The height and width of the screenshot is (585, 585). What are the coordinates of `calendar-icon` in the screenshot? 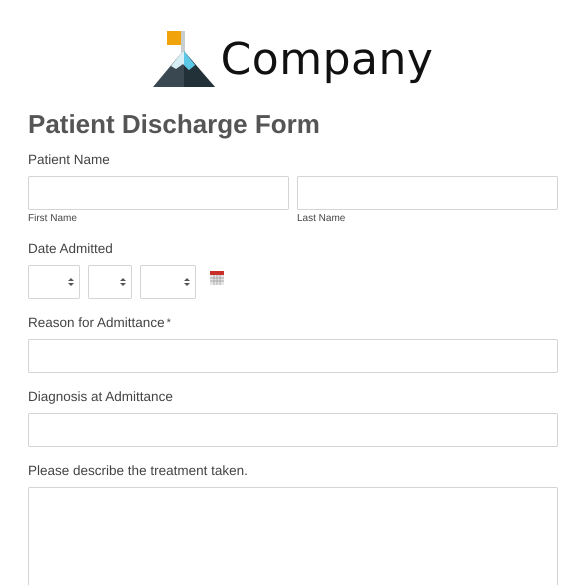 It's located at (217, 278).